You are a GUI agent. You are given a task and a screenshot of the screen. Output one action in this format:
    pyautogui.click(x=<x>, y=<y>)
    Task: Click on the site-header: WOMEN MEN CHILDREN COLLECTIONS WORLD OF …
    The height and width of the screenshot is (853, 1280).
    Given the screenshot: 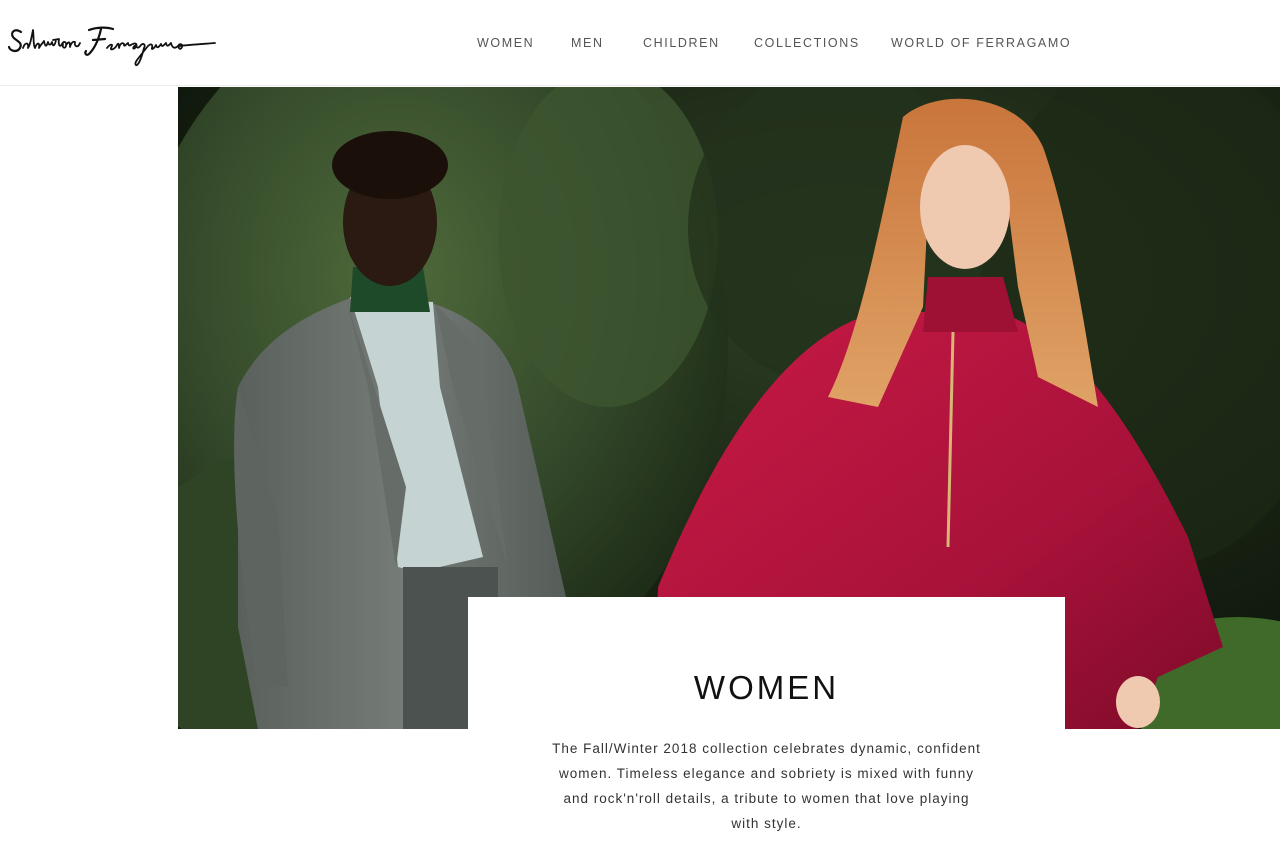 What is the action you would take?
    pyautogui.click(x=640, y=43)
    